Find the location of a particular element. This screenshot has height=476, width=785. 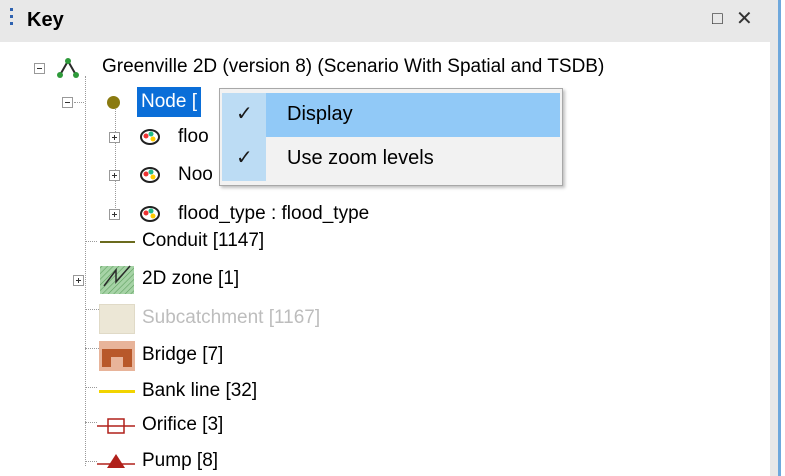

menu-item-label: Display is located at coordinates (320, 114).